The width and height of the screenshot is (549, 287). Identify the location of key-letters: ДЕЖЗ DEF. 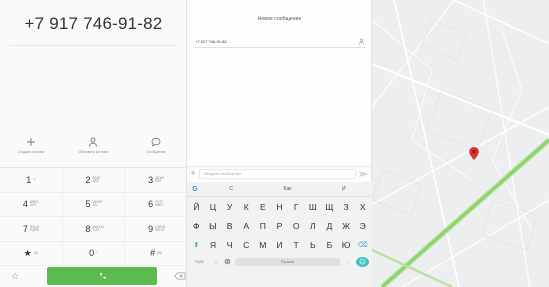
(160, 179).